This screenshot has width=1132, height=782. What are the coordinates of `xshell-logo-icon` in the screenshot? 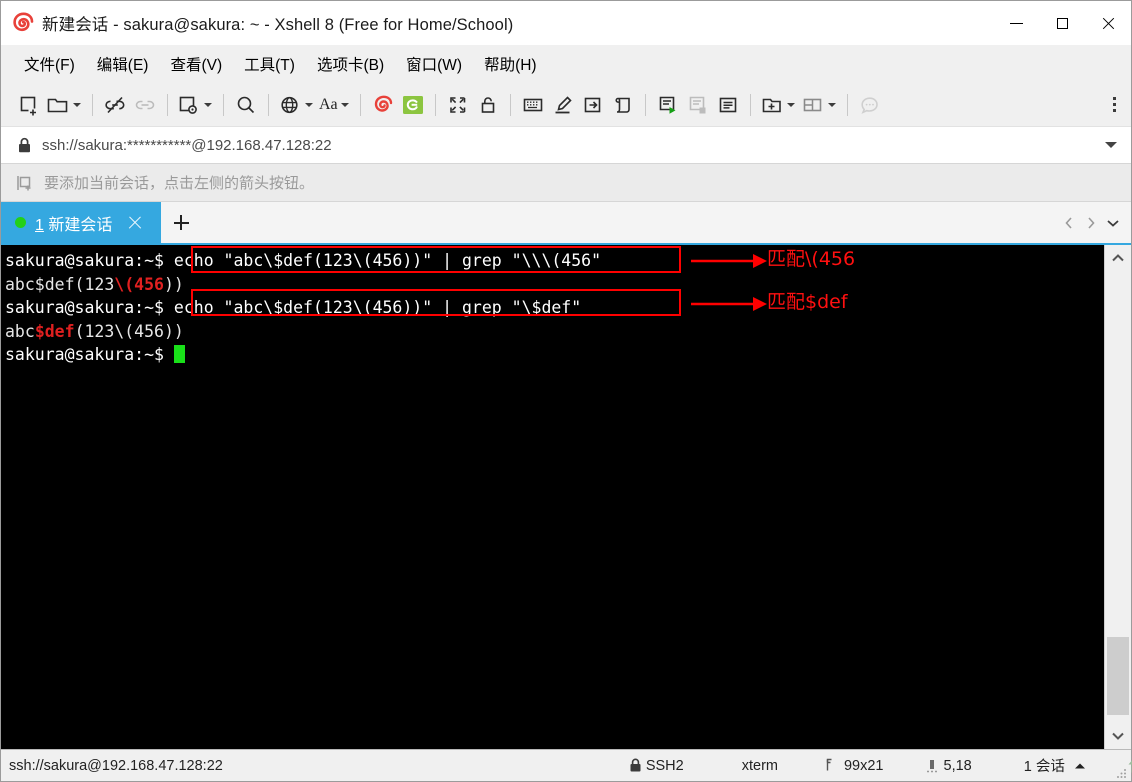 It's located at (383, 103).